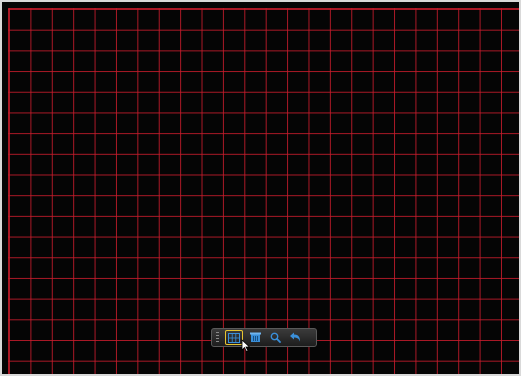  Describe the element at coordinates (217, 337) in the screenshot. I see `drag-handle` at that location.